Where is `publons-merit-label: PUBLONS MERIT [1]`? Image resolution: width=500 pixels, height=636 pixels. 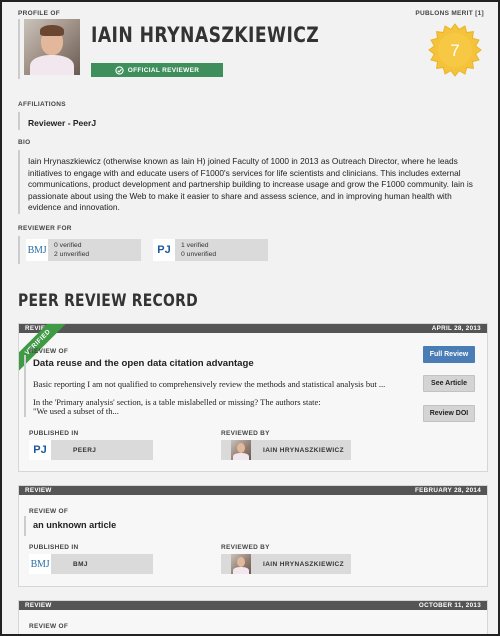 publons-merit-label: PUBLONS MERIT [1] is located at coordinates (449, 13).